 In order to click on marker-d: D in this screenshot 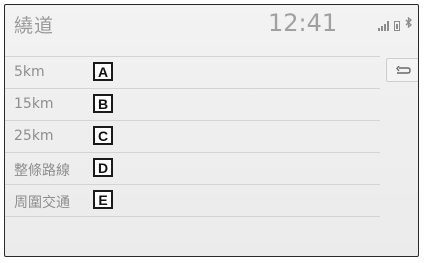, I will do `click(103, 167)`.